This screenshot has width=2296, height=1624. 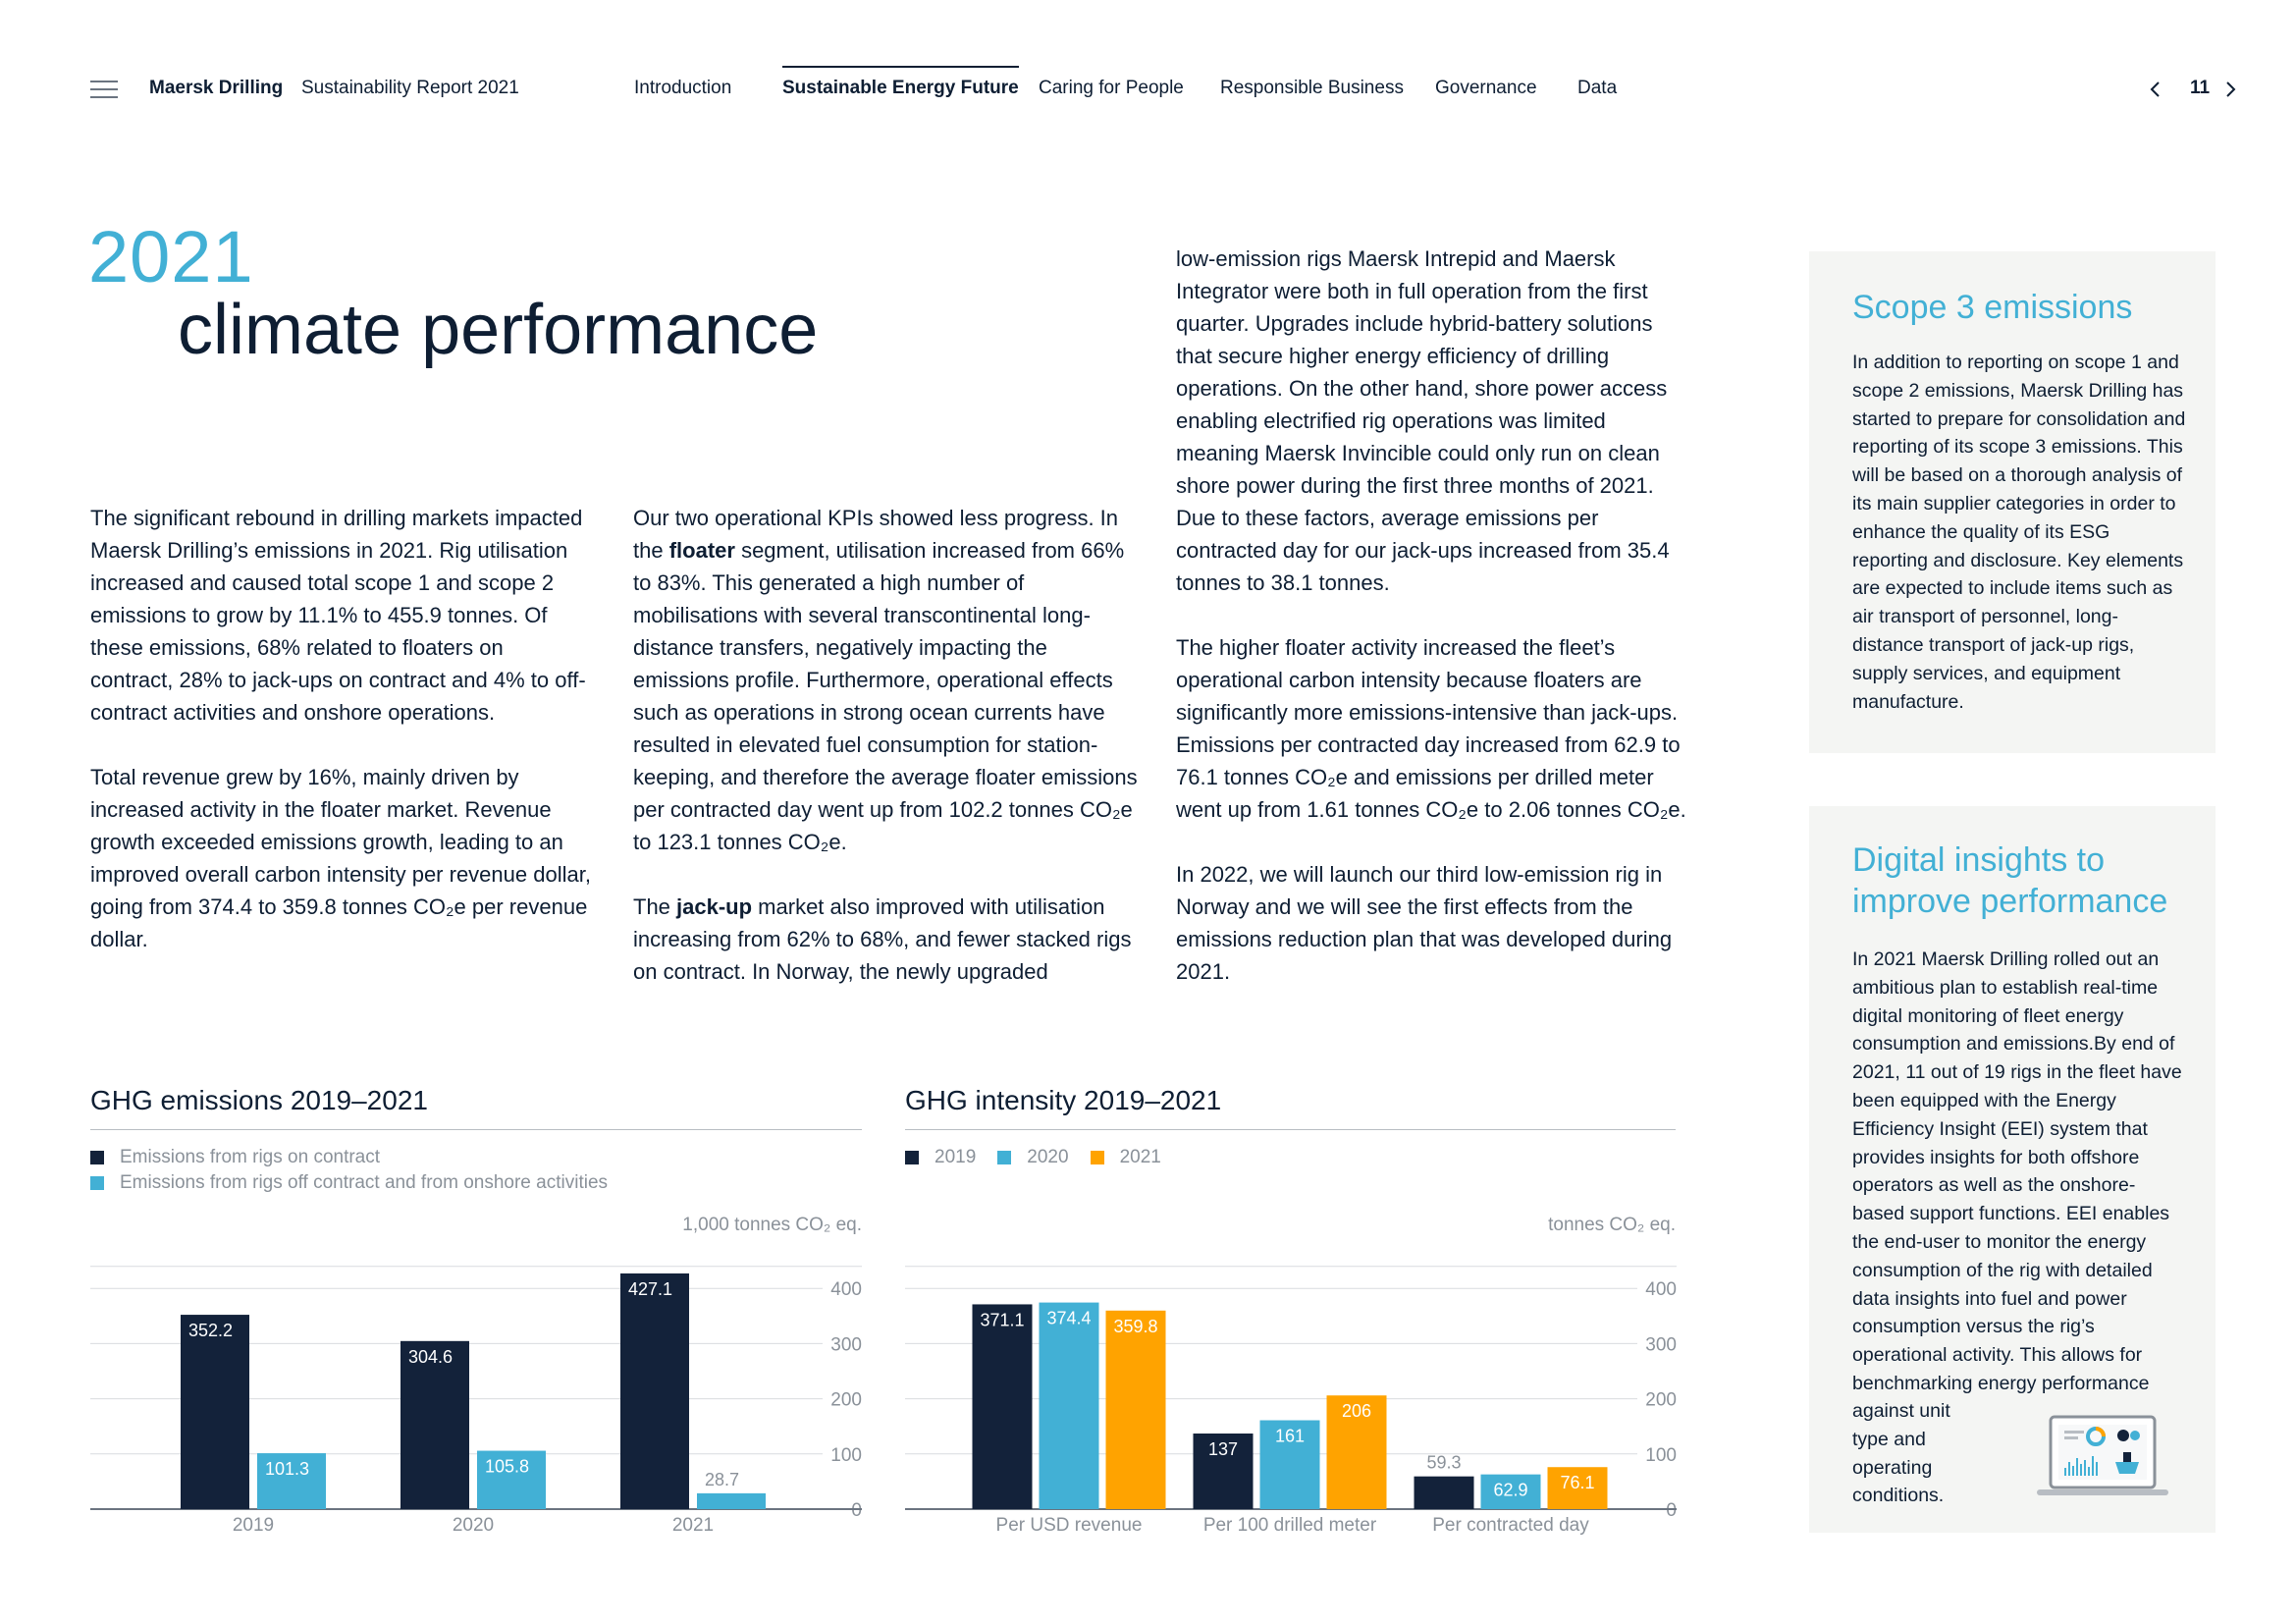 I want to click on headline-year: 2021, so click(x=171, y=257).